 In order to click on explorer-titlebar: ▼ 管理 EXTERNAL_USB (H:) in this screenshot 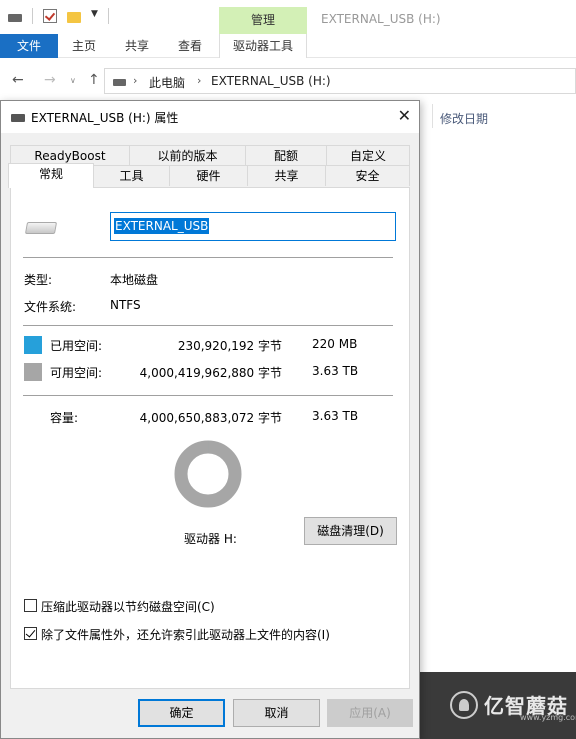, I will do `click(288, 17)`.